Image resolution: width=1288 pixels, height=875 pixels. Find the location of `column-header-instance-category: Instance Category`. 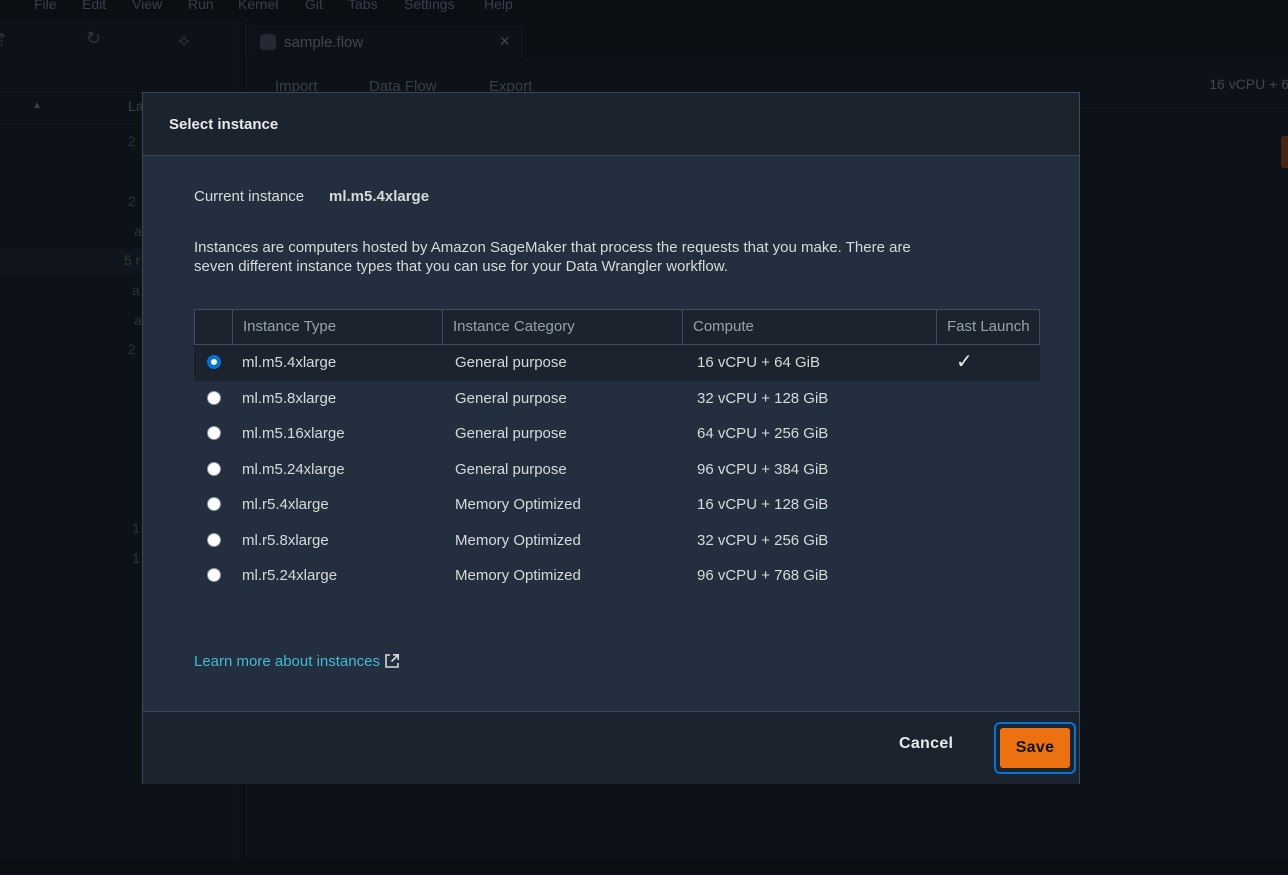

column-header-instance-category: Instance Category is located at coordinates (562, 327).